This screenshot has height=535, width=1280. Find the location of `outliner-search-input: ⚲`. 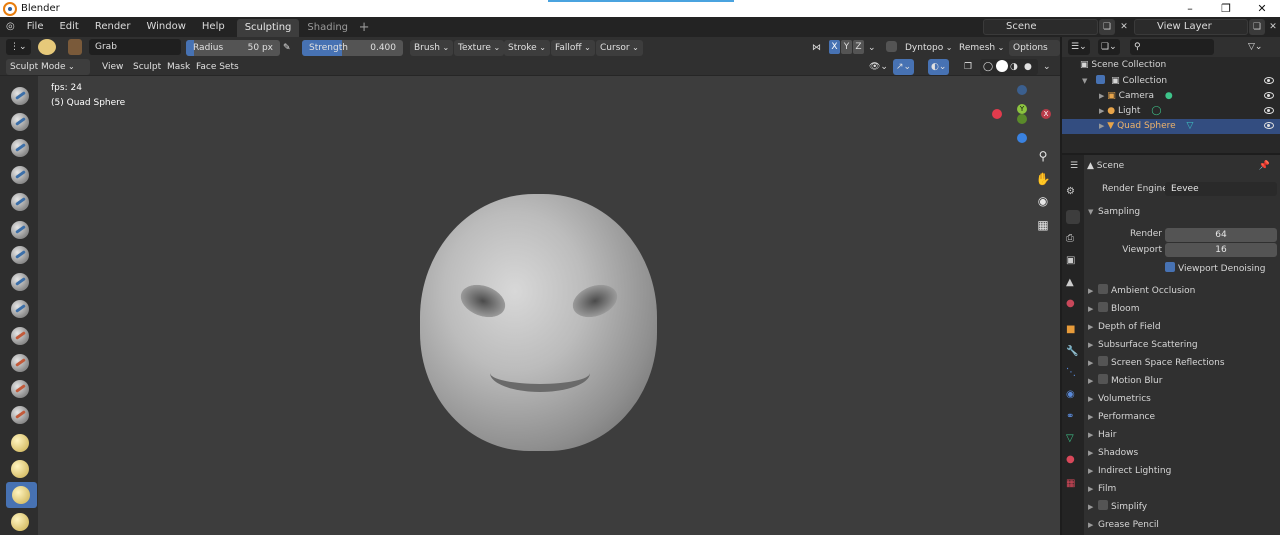

outliner-search-input: ⚲ is located at coordinates (1172, 47).